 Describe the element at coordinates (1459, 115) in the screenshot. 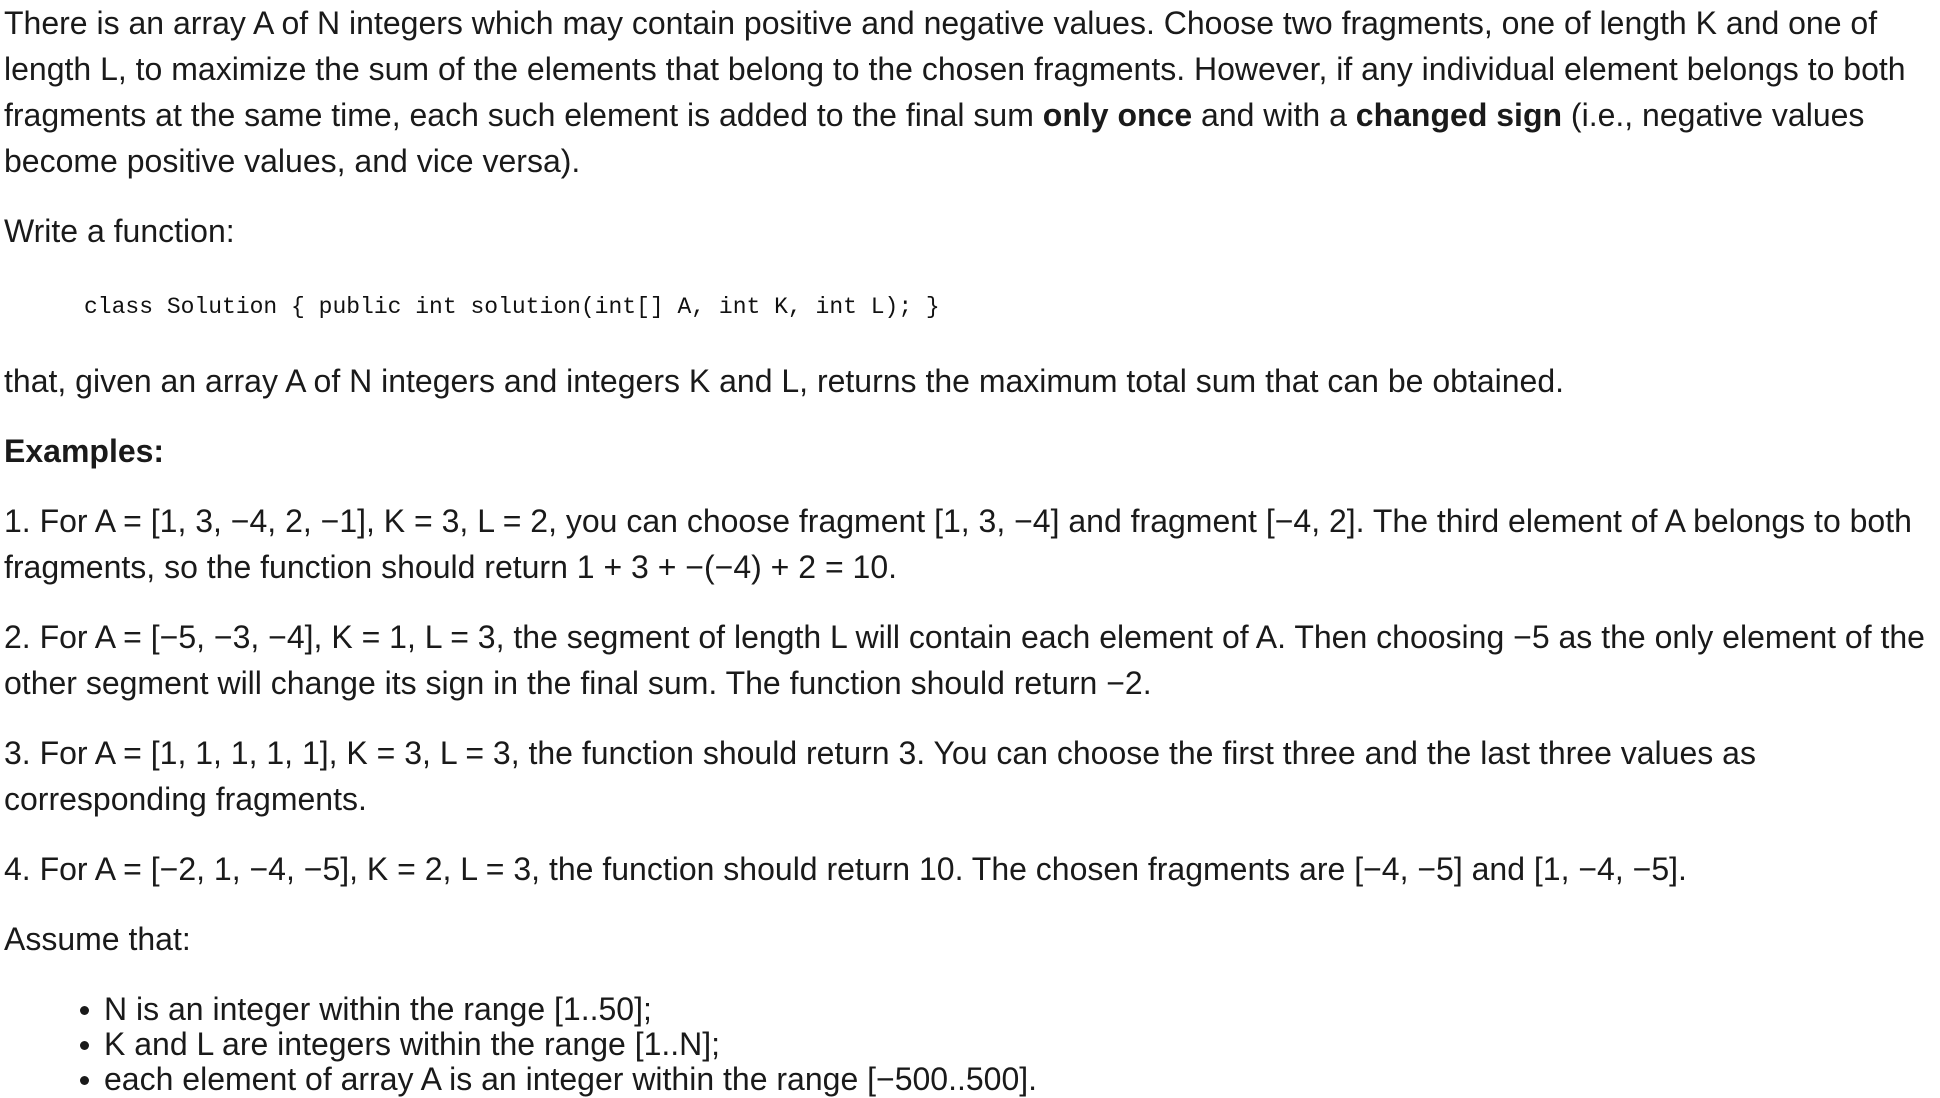

I see `emphasis-changed-sign: changed sign` at that location.